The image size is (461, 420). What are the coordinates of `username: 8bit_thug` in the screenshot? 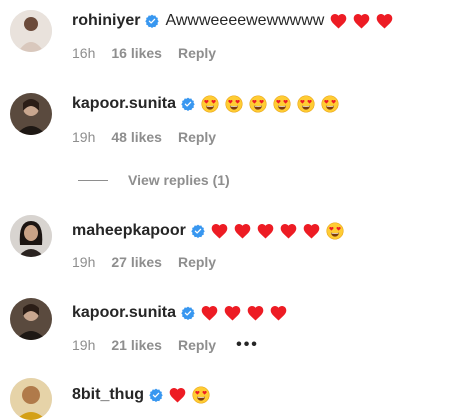 It's located at (108, 395).